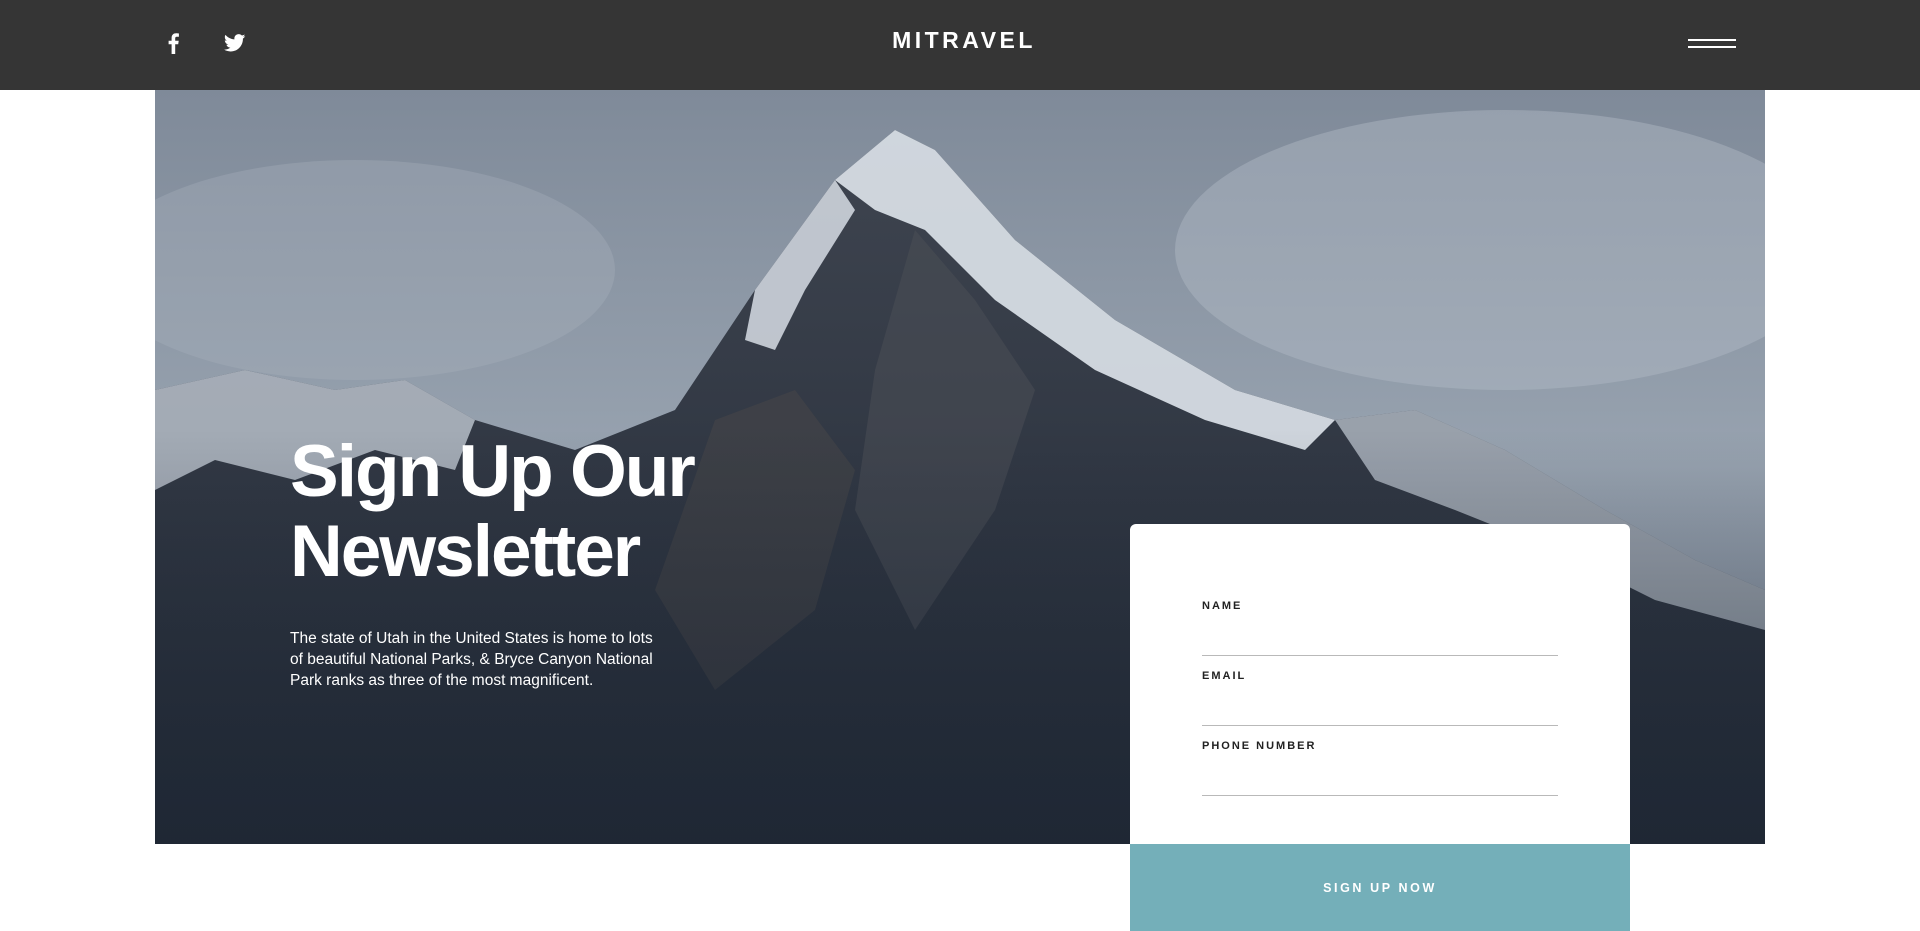  I want to click on newsletter-heading: Sign Up Our Newsletter, so click(550, 512).